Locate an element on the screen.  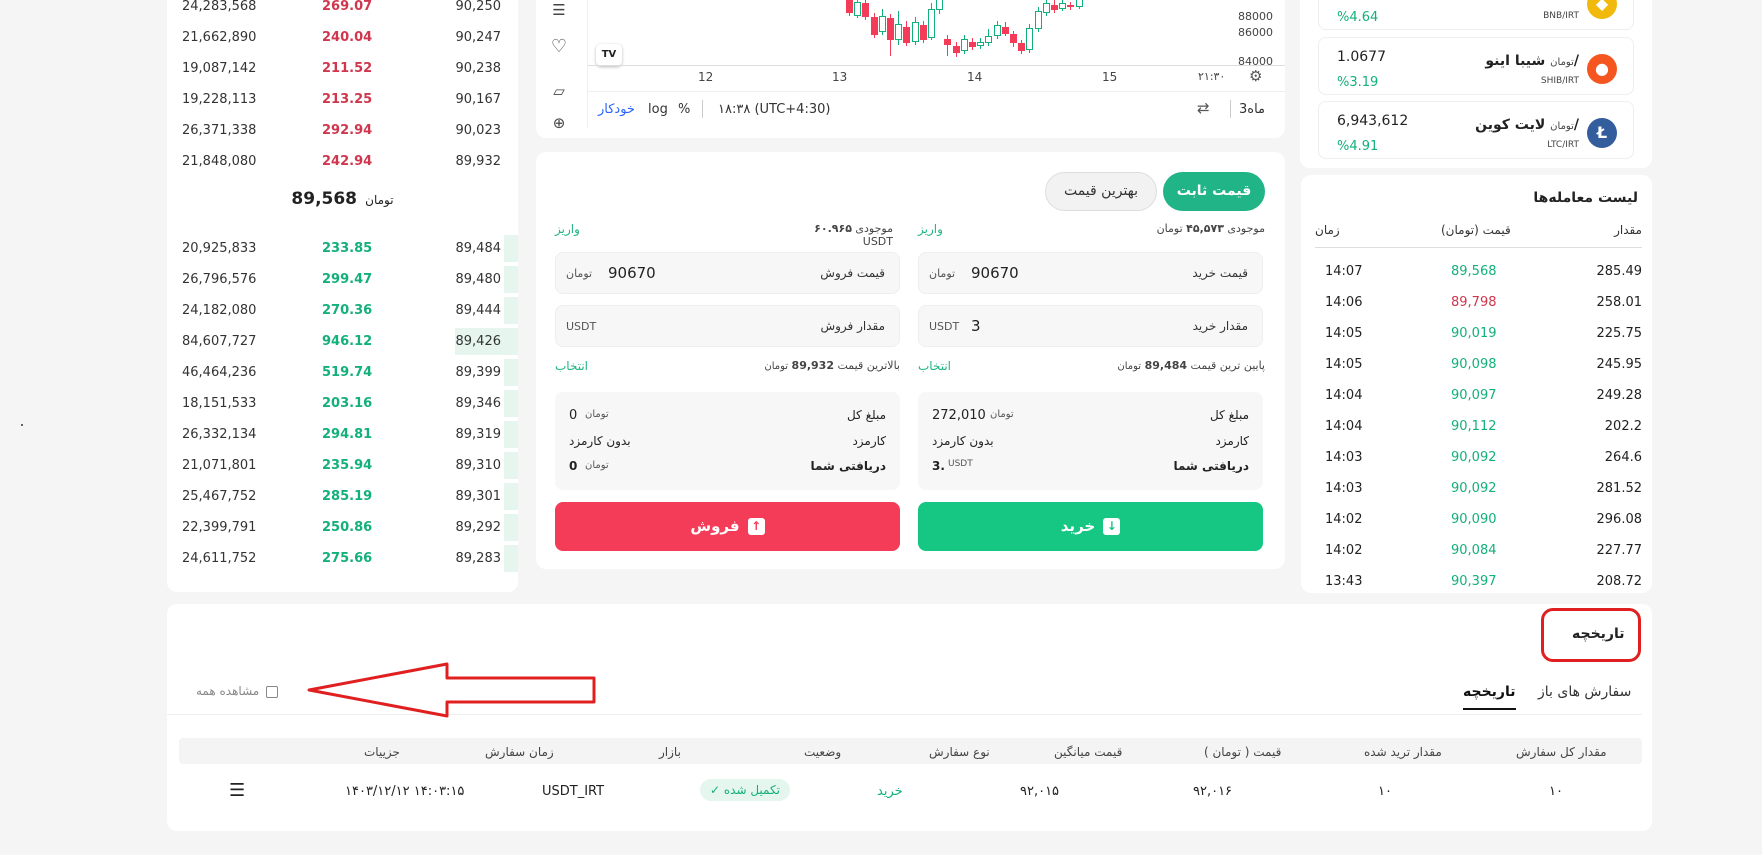
trade-row: 249.28 90,097 14:04 is located at coordinates (1476, 395).